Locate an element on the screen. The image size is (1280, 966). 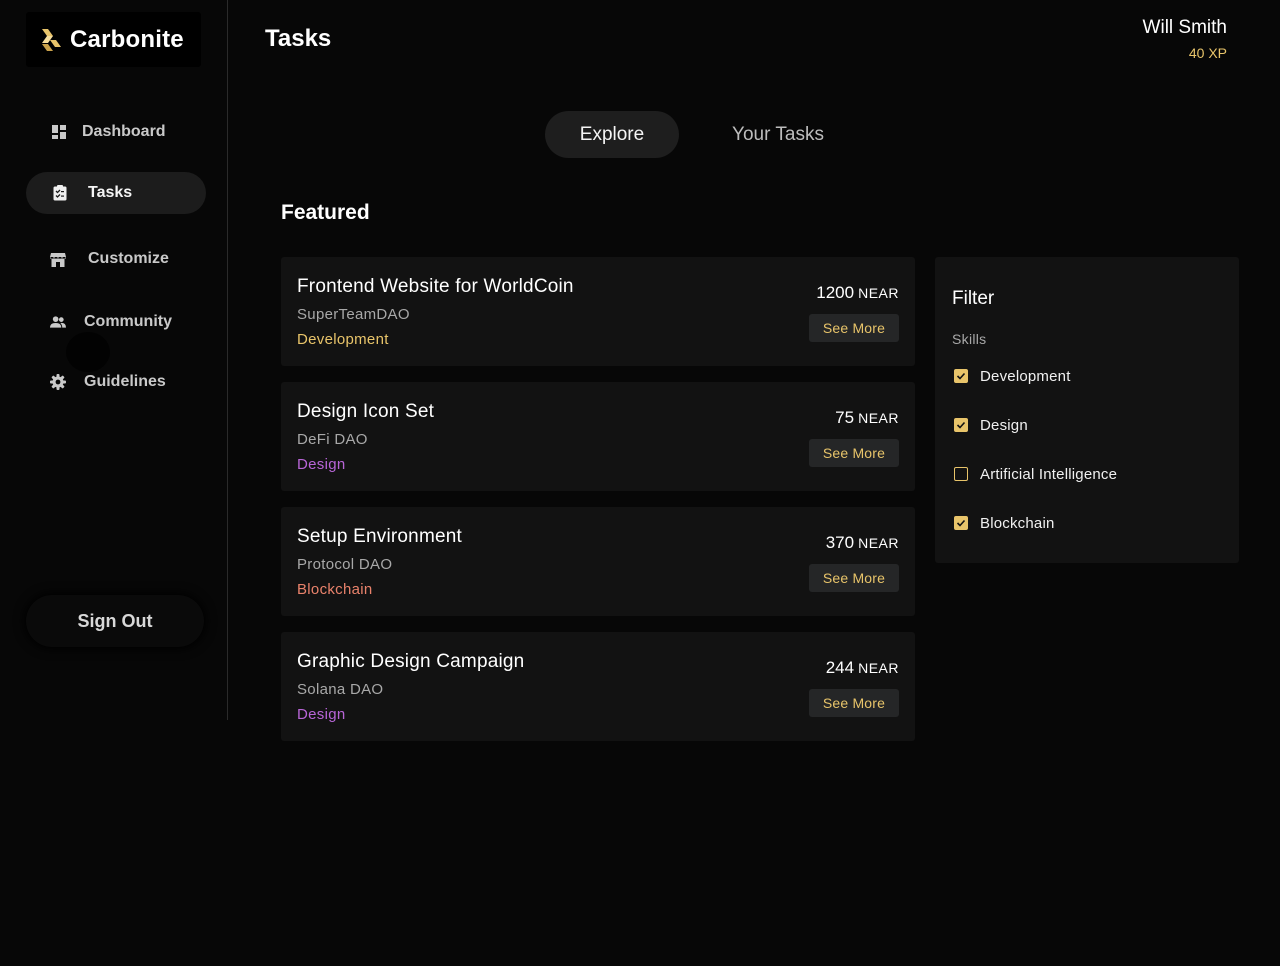
featured-title: Featured is located at coordinates (325, 212).